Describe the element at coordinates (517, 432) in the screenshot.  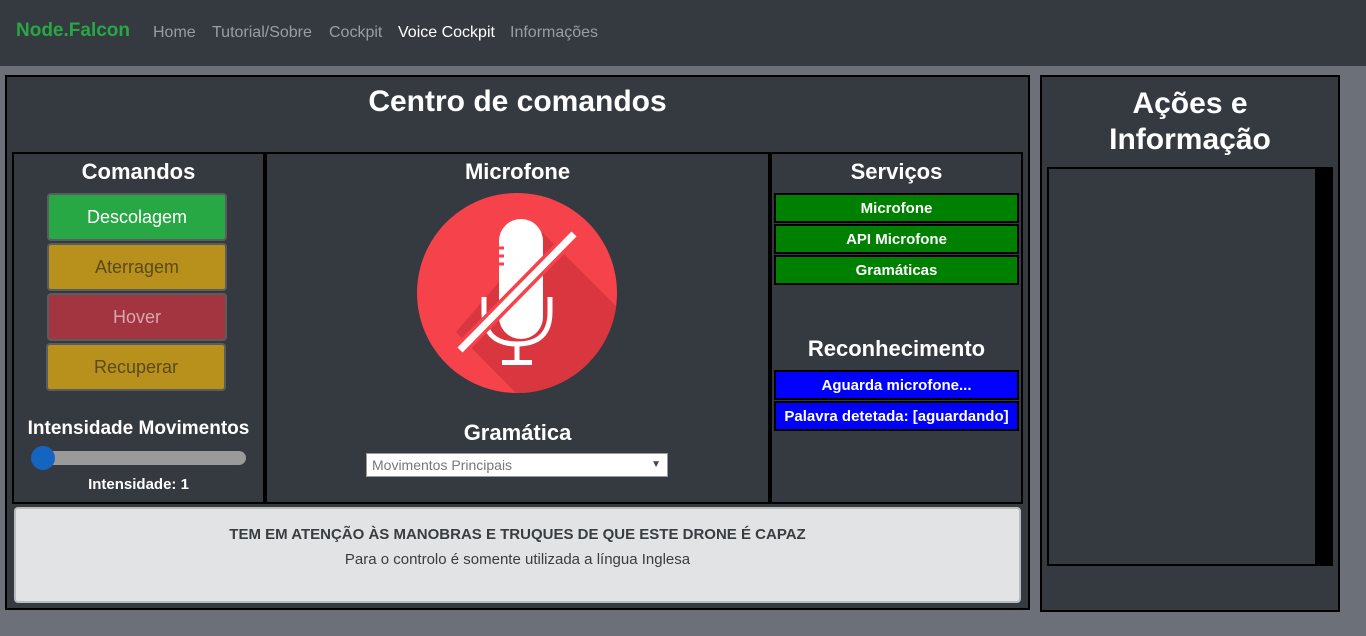
I see `grammar-title: Gramática` at that location.